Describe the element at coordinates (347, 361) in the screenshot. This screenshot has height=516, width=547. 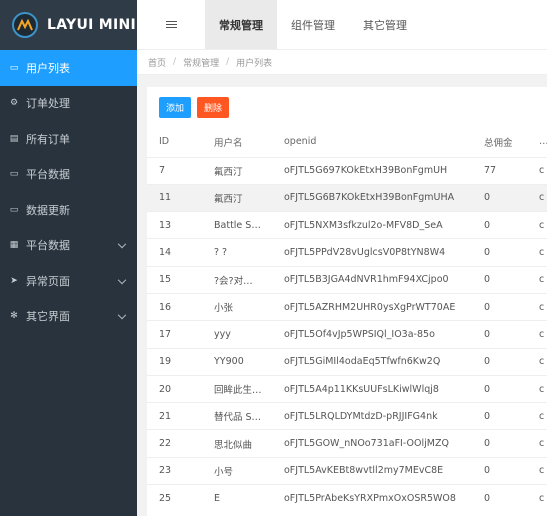
I see `table-row: 19 YY900 oFJTL5GiMIl4odaEq5Tfwfn6Kw2Q 0 c` at that location.